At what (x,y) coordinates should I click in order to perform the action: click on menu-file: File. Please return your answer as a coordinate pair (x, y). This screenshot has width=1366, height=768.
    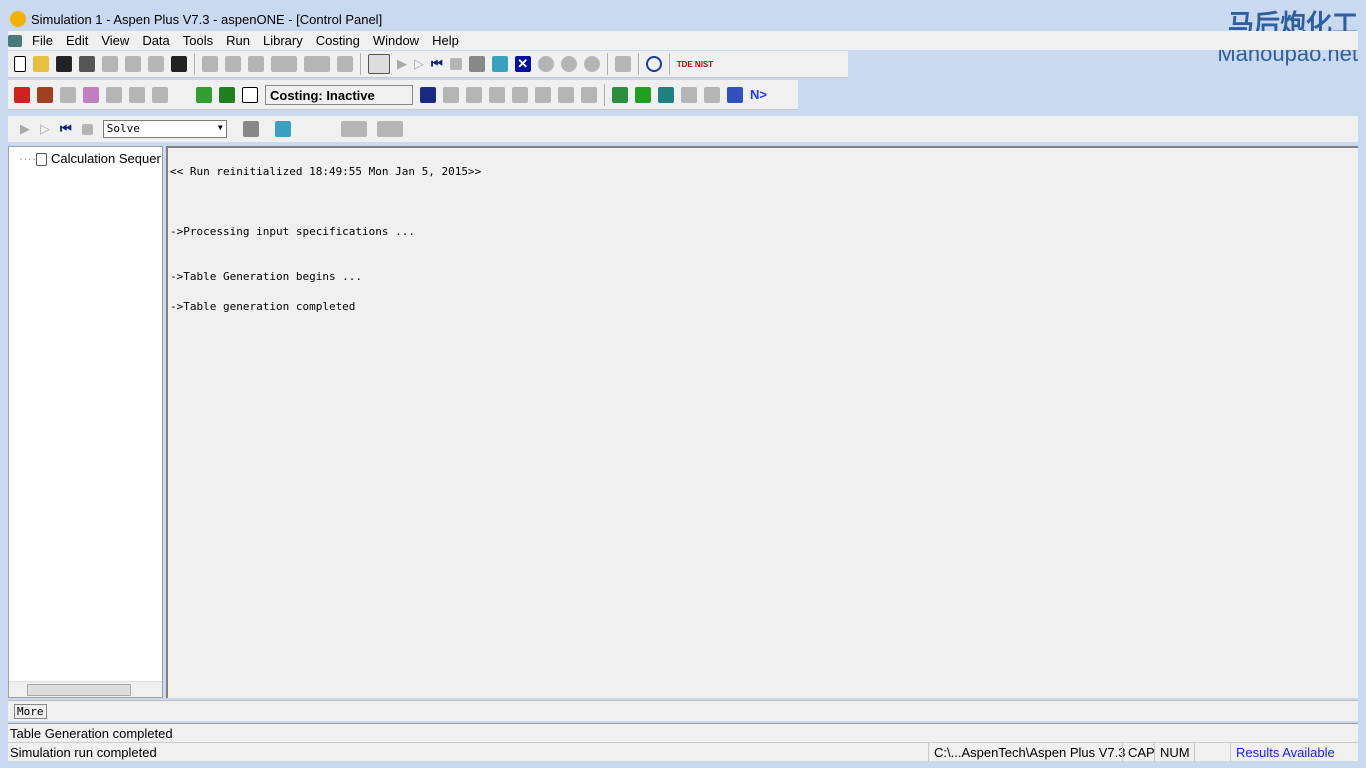
    Looking at the image, I should click on (42, 40).